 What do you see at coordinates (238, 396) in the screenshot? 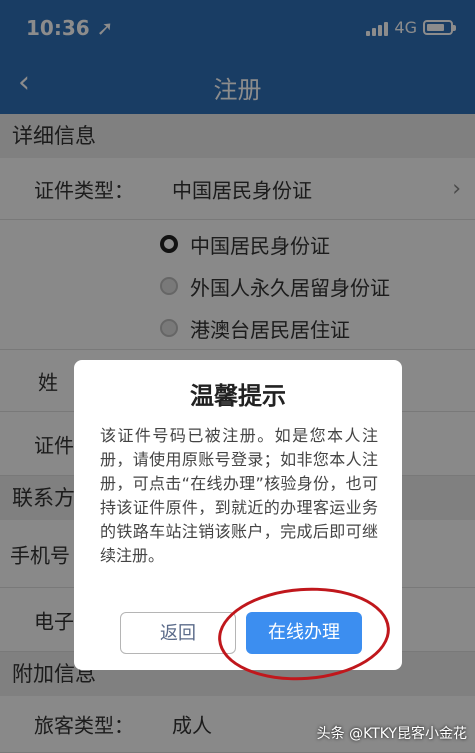
I see `dialog-title: 温馨提示` at bounding box center [238, 396].